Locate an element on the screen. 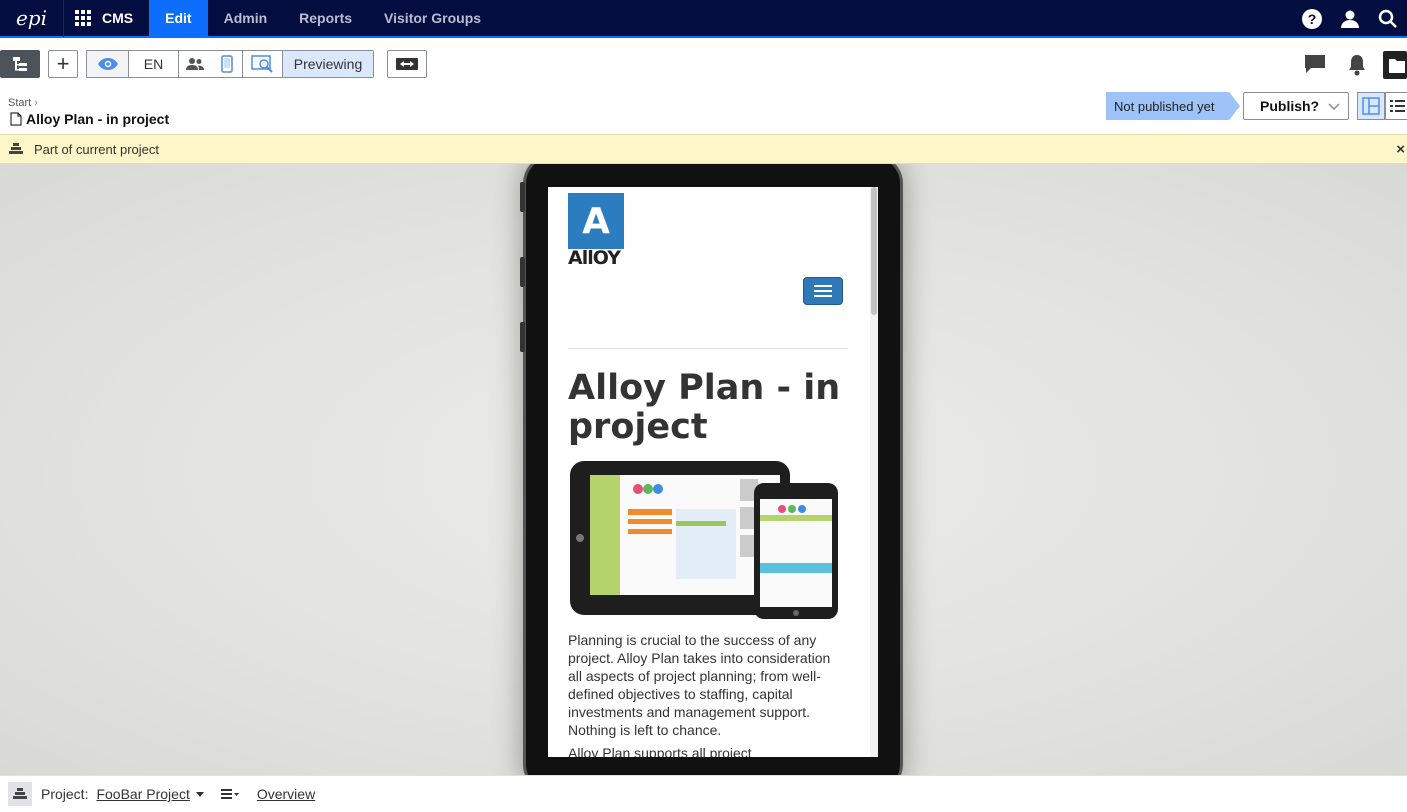 This screenshot has height=812, width=1407. breadcrumb: Start › is located at coordinates (23, 103).